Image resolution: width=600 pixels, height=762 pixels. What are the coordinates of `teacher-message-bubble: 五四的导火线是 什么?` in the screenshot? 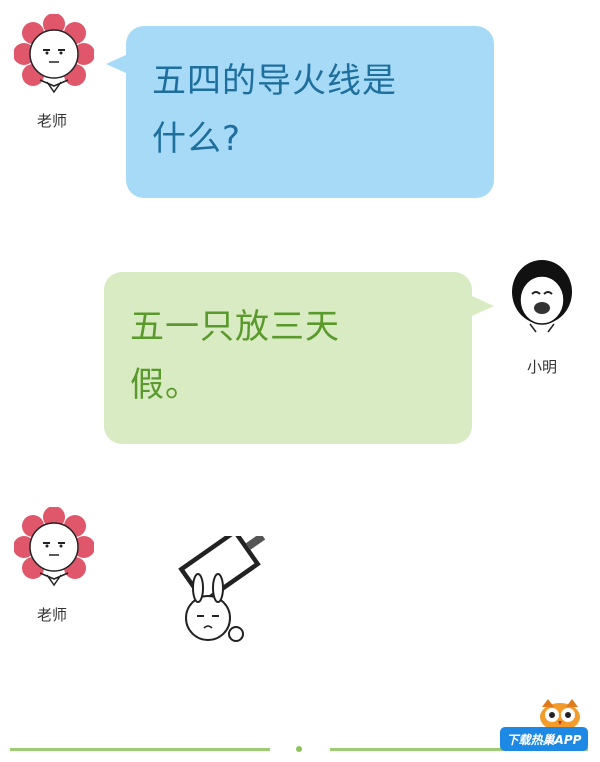 It's located at (310, 112).